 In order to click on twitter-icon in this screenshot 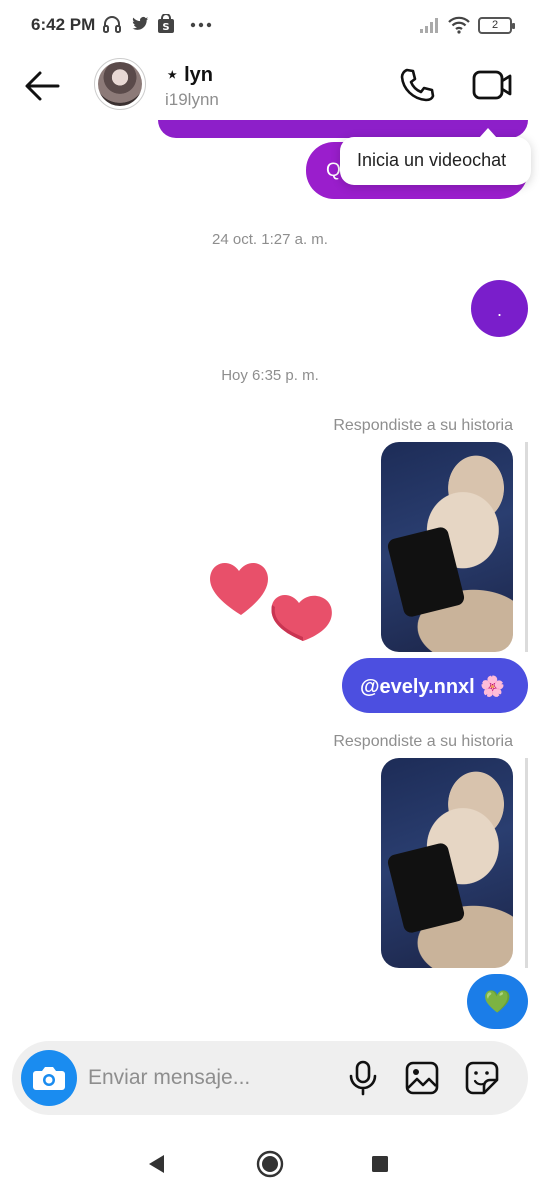, I will do `click(140, 23)`.